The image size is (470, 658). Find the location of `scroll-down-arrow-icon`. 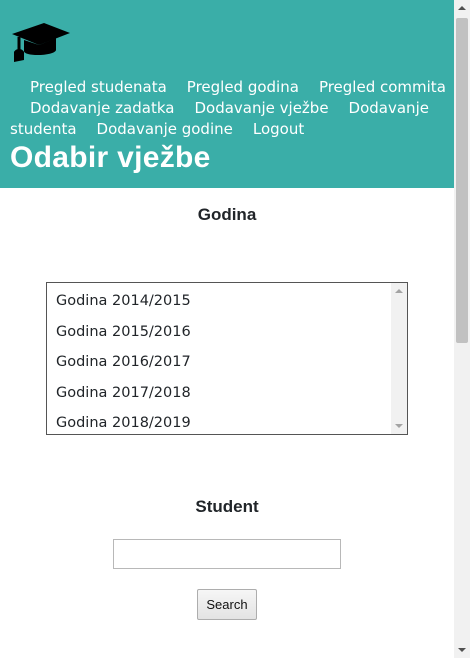

scroll-down-arrow-icon is located at coordinates (399, 426).